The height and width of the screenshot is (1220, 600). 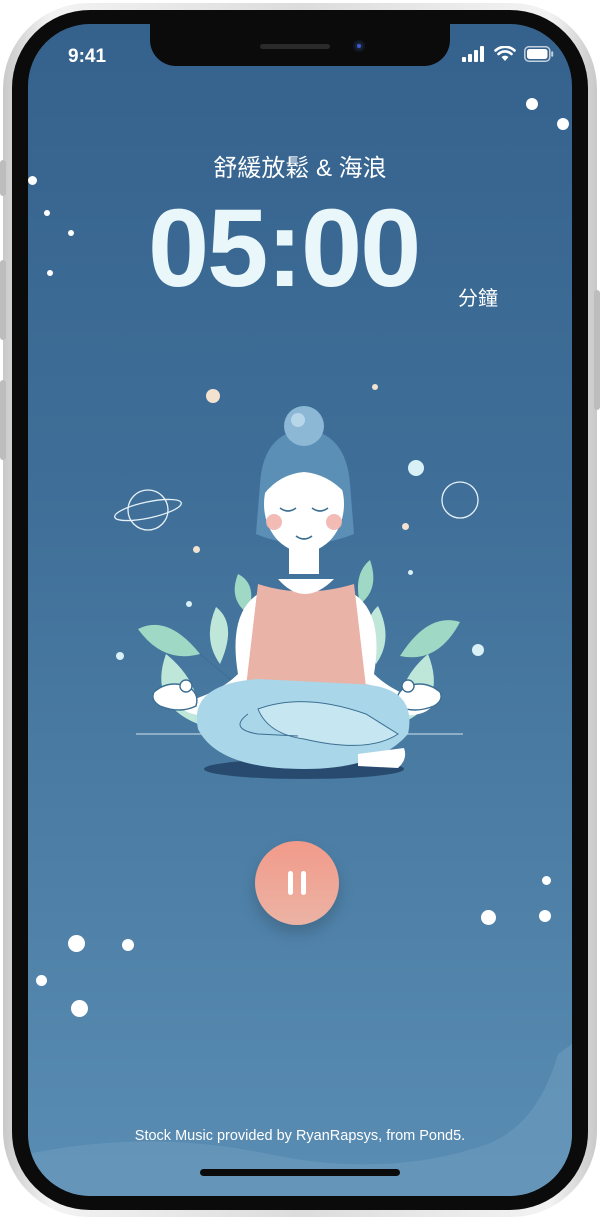 What do you see at coordinates (460, 500) in the screenshot?
I see `circle-outline-icon` at bounding box center [460, 500].